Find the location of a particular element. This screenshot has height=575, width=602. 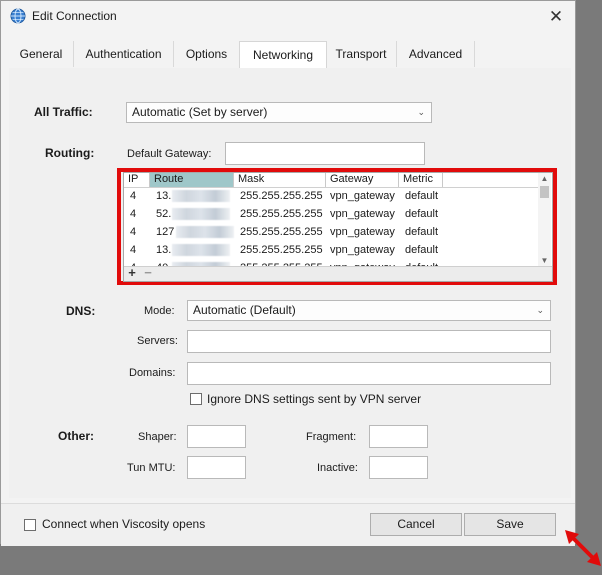

window-title: Edit Connection is located at coordinates (74, 16).